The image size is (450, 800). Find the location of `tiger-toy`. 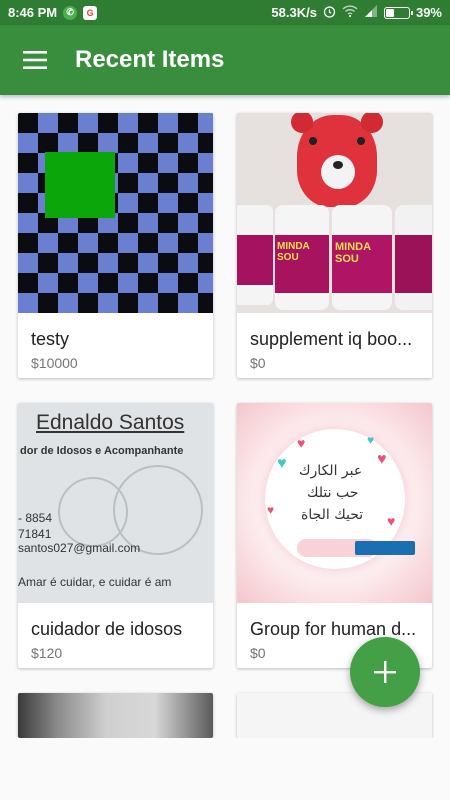

tiger-toy is located at coordinates (337, 160).